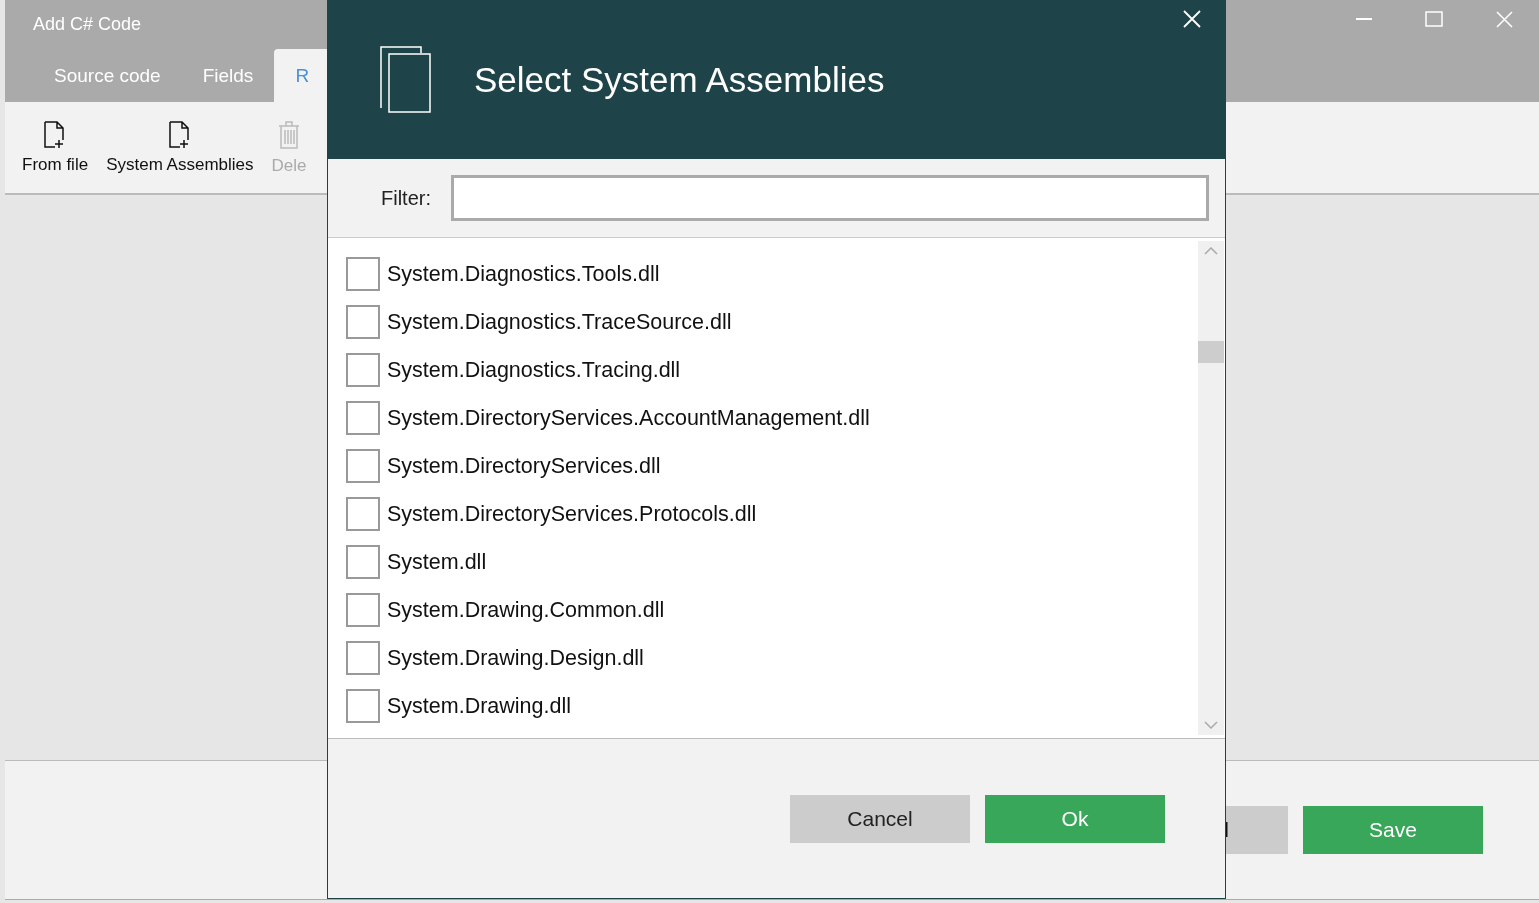 The width and height of the screenshot is (1539, 903). What do you see at coordinates (1211, 488) in the screenshot?
I see `scrollbar` at bounding box center [1211, 488].